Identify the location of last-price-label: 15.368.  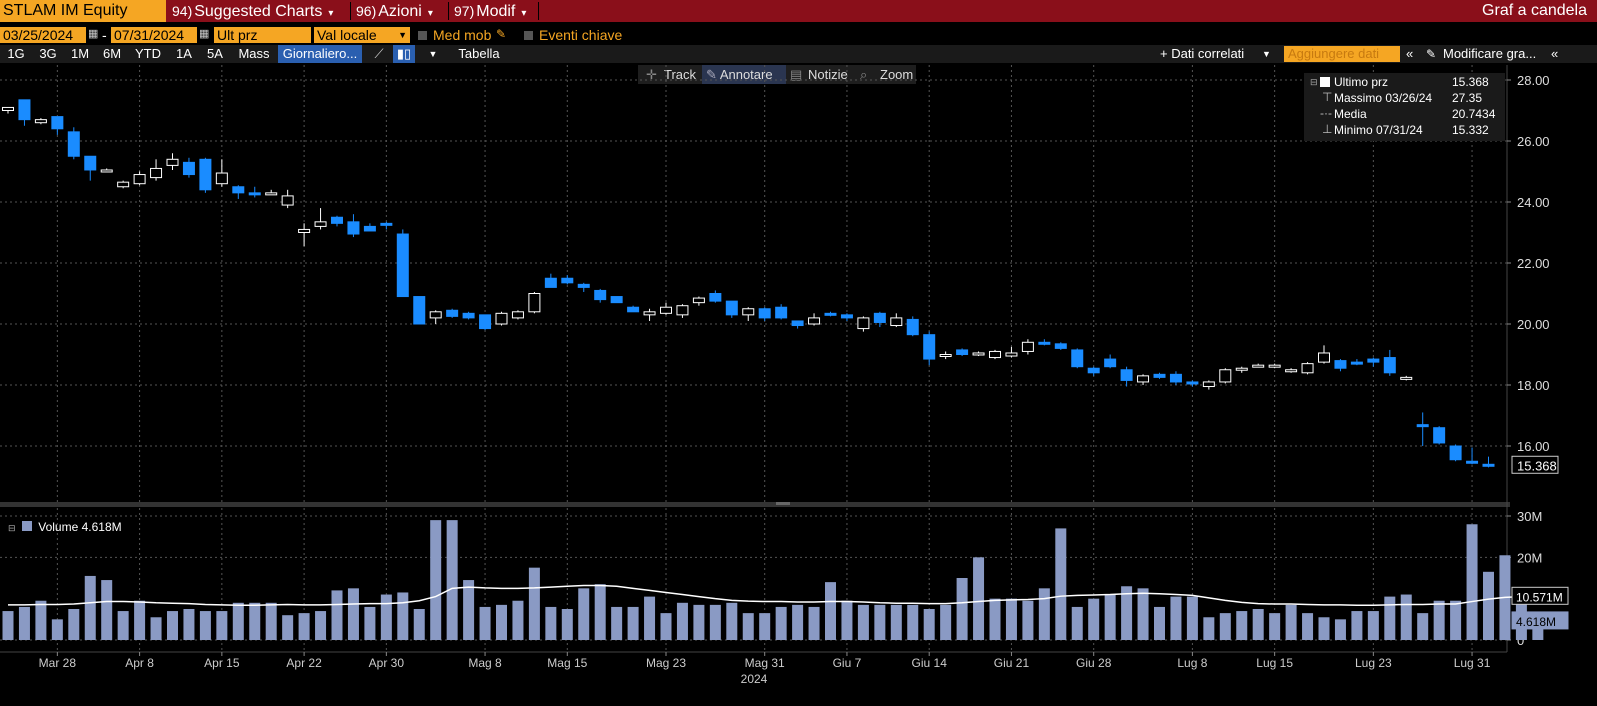
(1537, 465).